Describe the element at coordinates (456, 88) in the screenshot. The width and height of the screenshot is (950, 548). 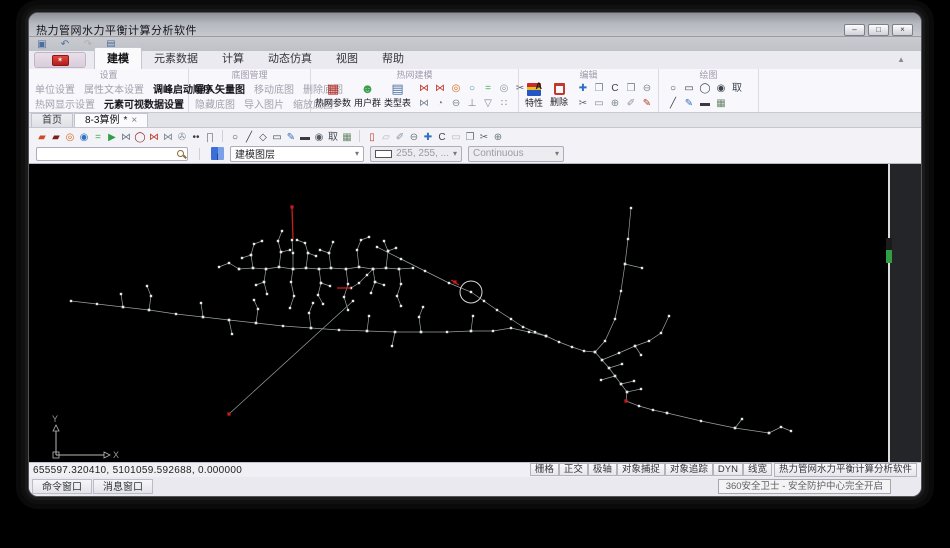
I see `user-ring-icon: ◎` at that location.